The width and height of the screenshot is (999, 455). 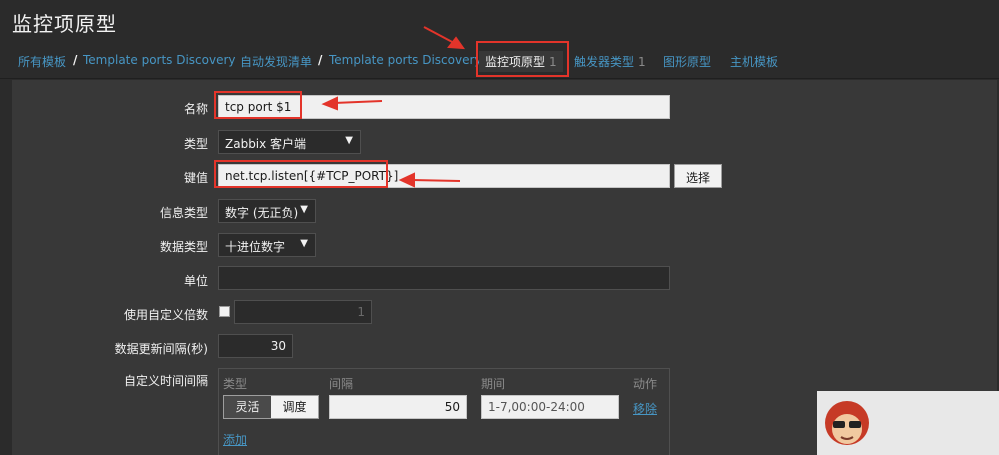 I want to click on monkey-logo-icon, so click(x=847, y=423).